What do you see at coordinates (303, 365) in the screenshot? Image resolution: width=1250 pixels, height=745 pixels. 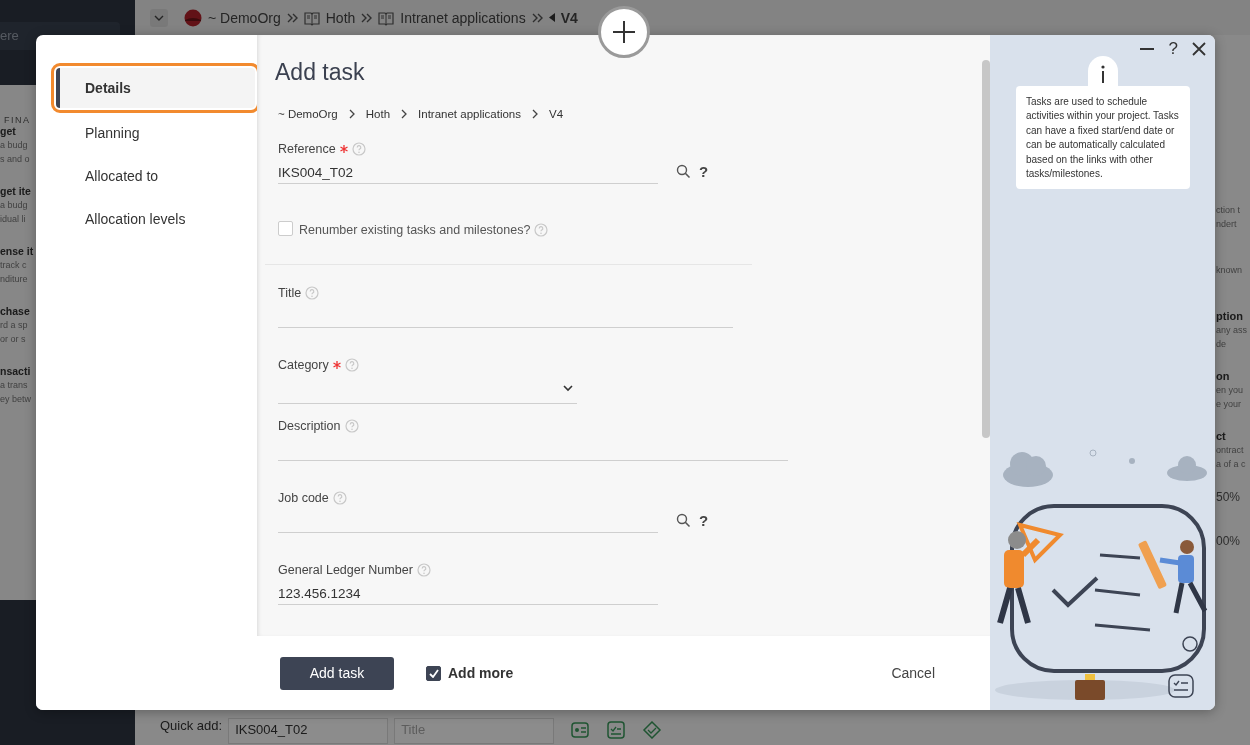 I see `field-label: Category` at bounding box center [303, 365].